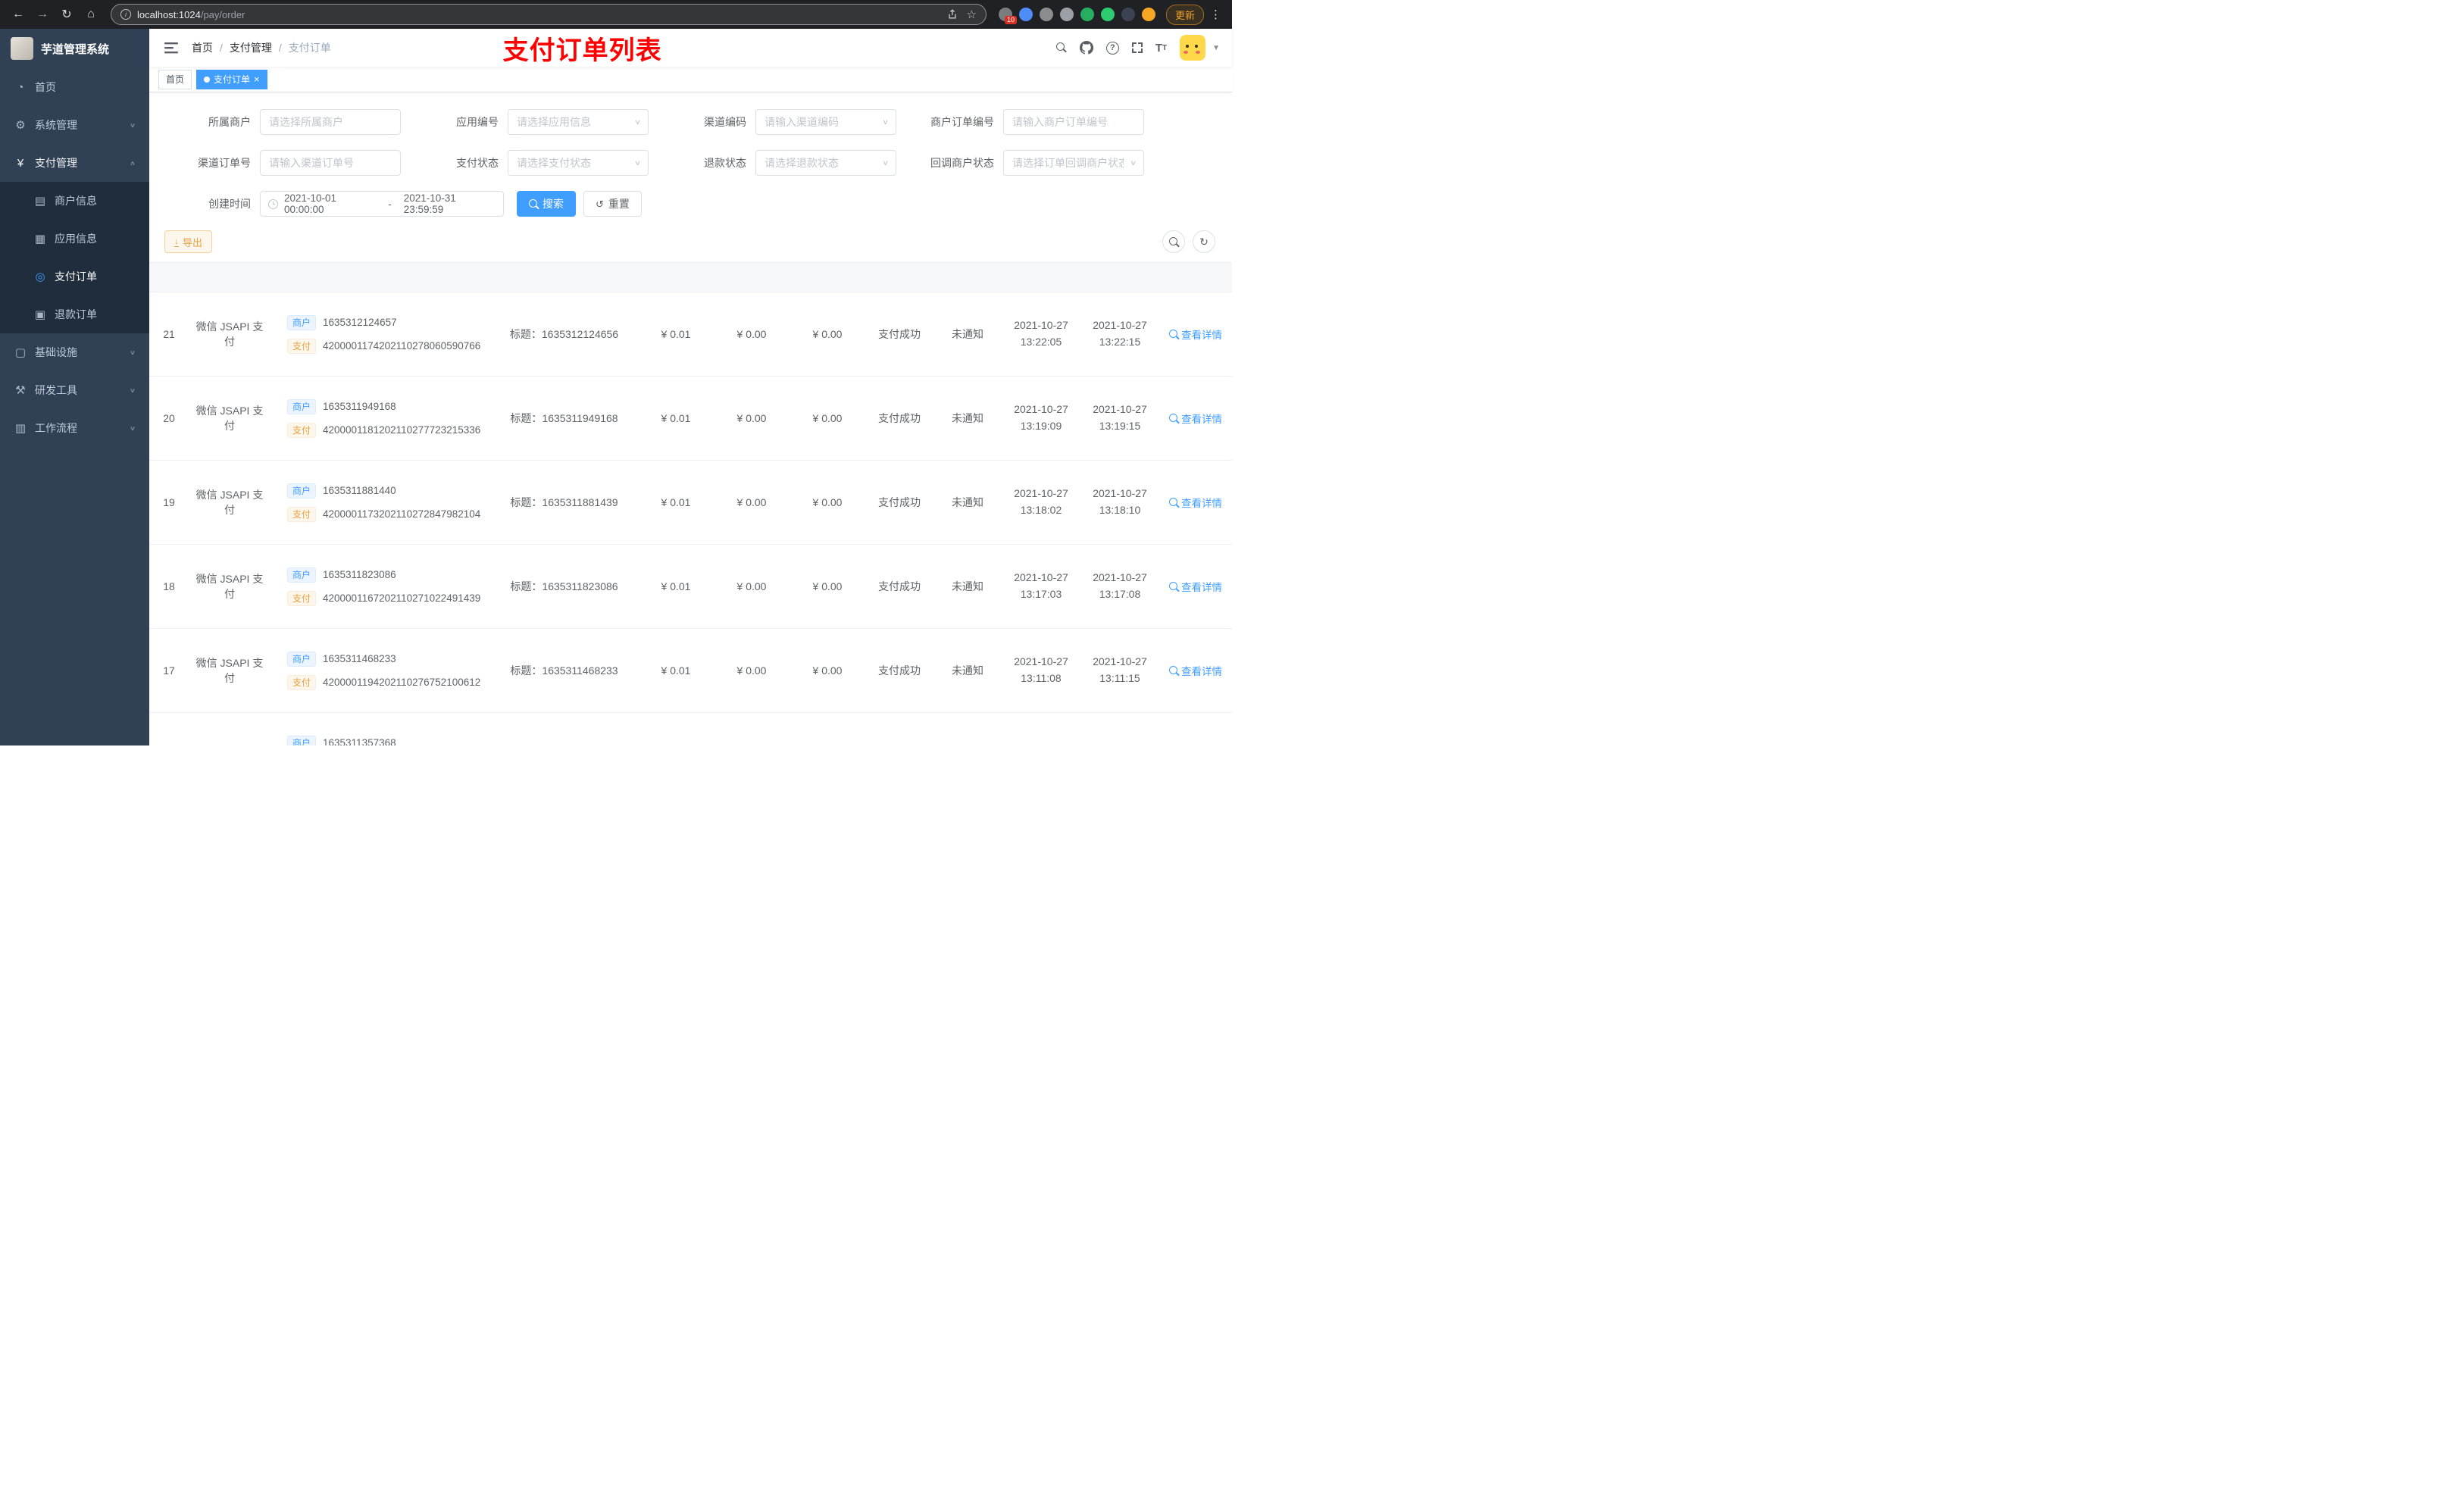  What do you see at coordinates (74, 276) in the screenshot?
I see `sidebar-item: ◎ 支付订单` at bounding box center [74, 276].